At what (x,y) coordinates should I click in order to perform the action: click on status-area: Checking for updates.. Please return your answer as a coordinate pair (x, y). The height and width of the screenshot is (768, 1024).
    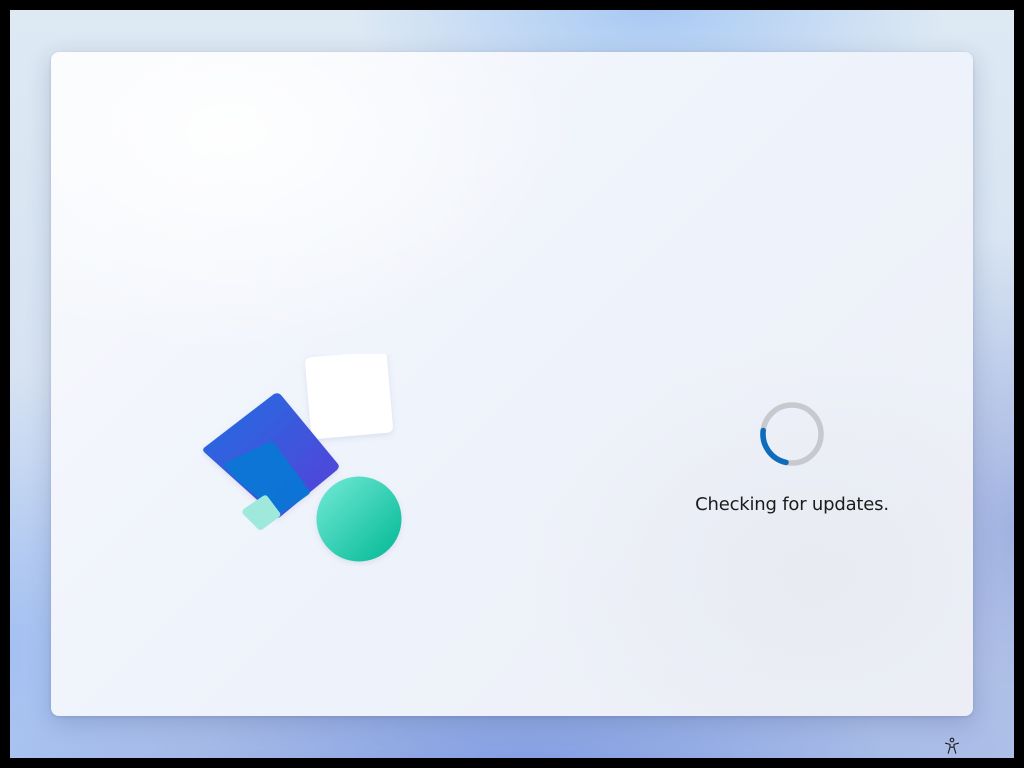
    Looking at the image, I should click on (792, 462).